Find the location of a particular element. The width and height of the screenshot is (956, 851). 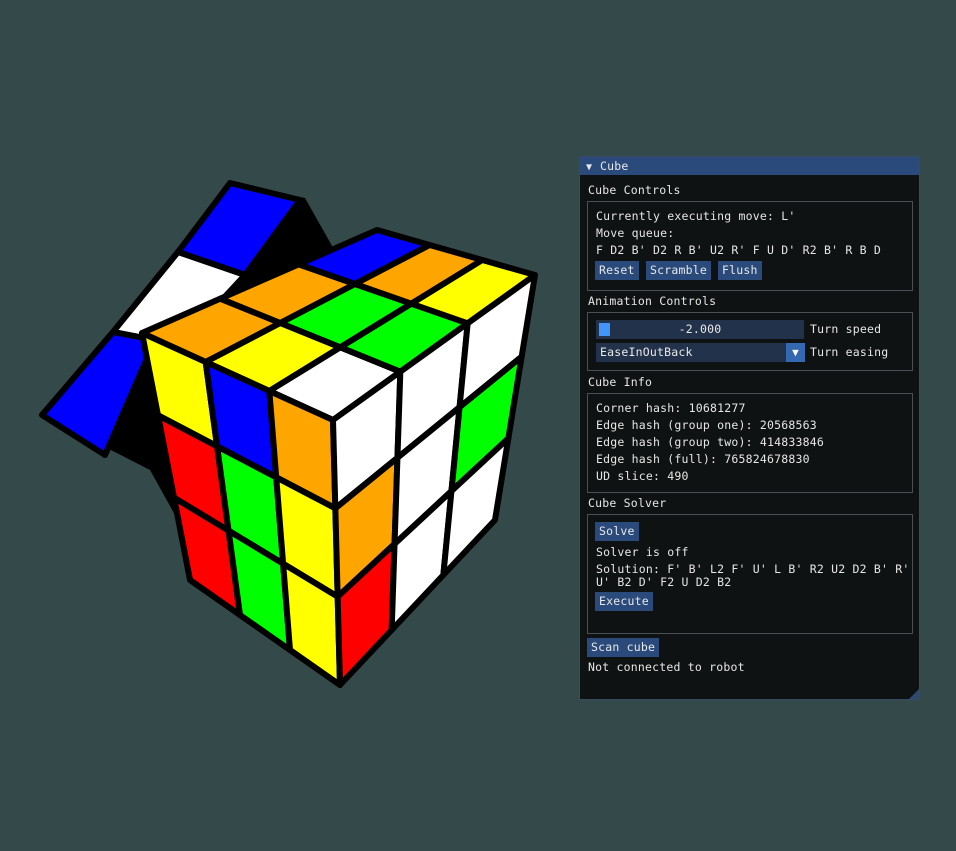

ud-slice-text: UD slice: 490 is located at coordinates (642, 476).